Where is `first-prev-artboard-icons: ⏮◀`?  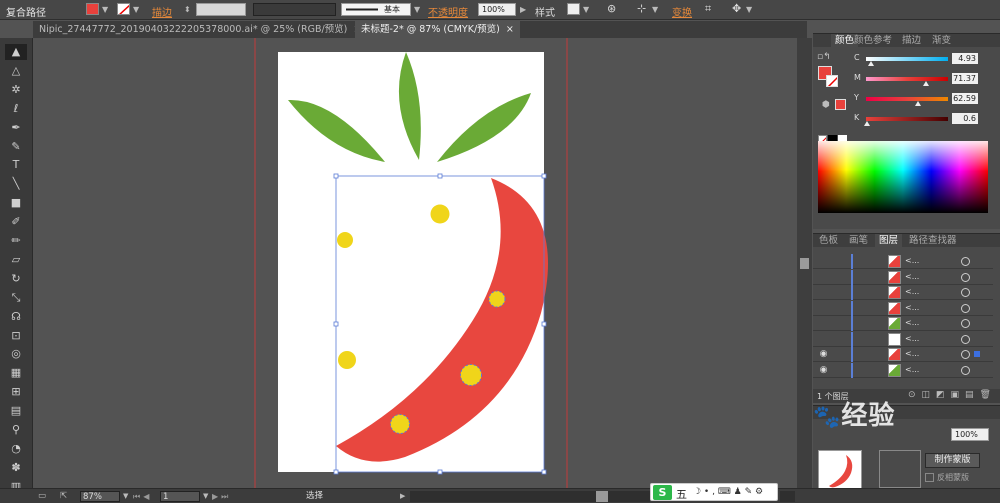 first-prev-artboard-icons: ⏮◀ is located at coordinates (142, 496).